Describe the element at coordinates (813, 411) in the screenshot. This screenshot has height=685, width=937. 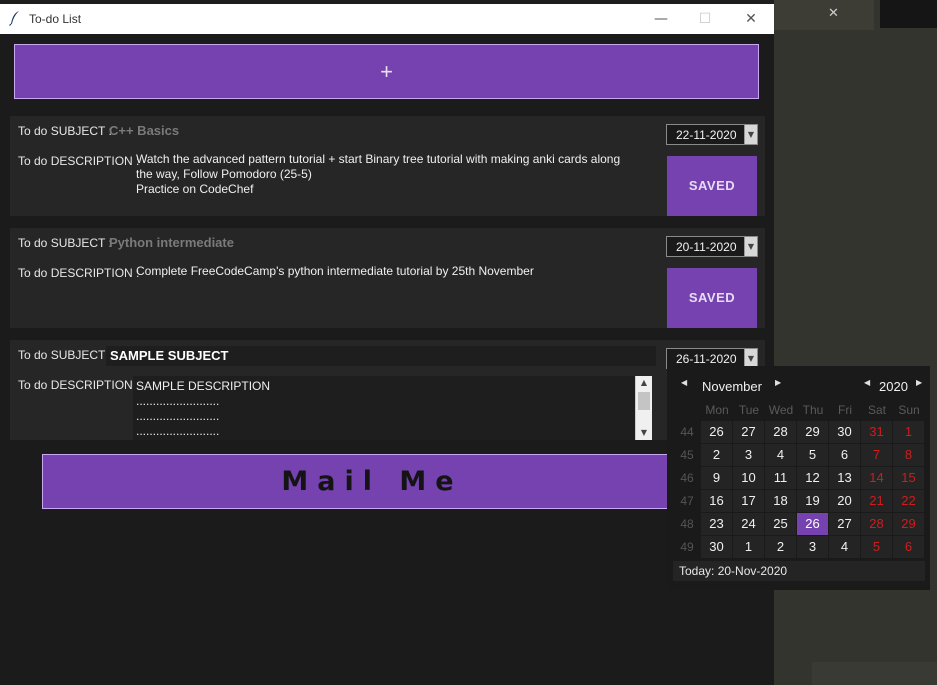
I see `weekday-header-row: Mon Tue Wed Thu Fri Sat Sun` at that location.